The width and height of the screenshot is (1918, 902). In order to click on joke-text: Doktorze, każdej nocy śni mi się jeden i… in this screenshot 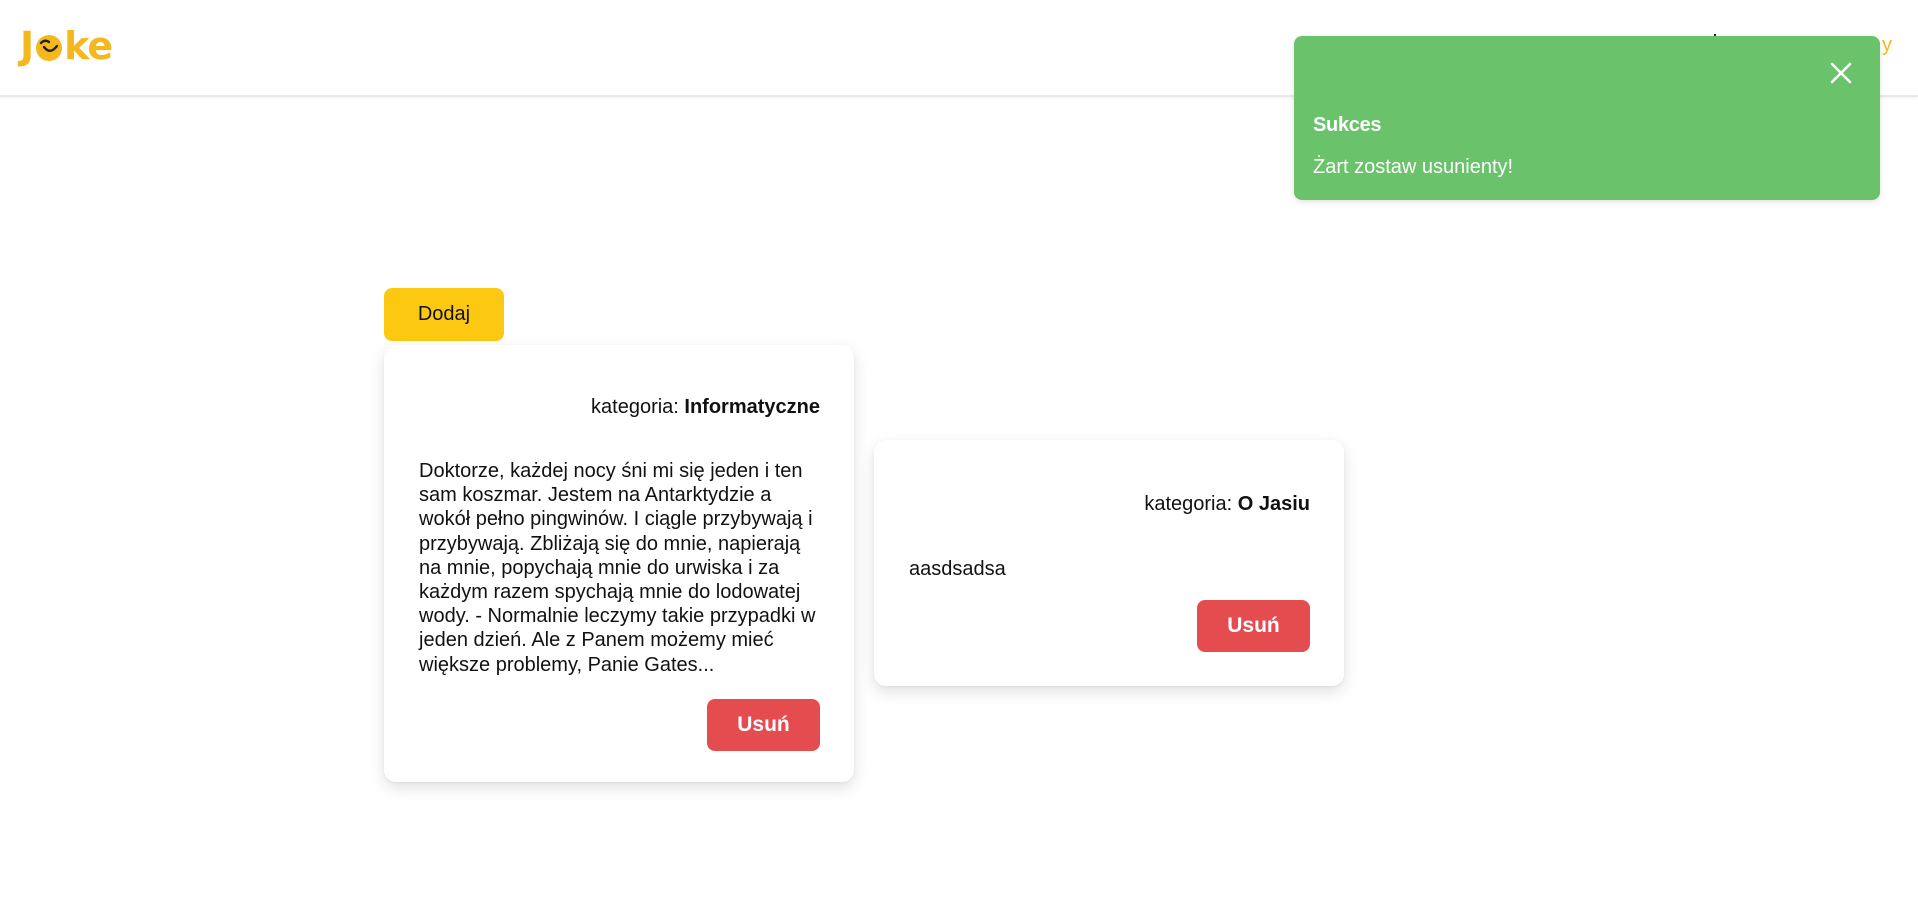, I will do `click(617, 568)`.